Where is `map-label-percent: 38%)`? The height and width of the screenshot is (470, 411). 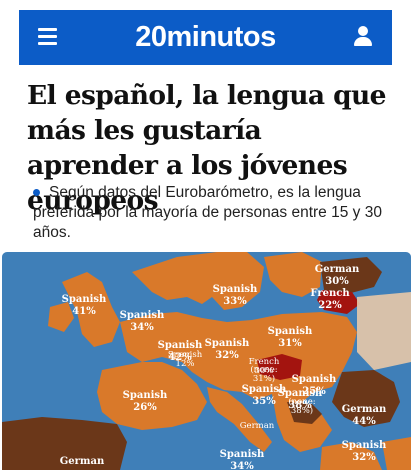
map-label-percent: 38%) is located at coordinates (302, 410).